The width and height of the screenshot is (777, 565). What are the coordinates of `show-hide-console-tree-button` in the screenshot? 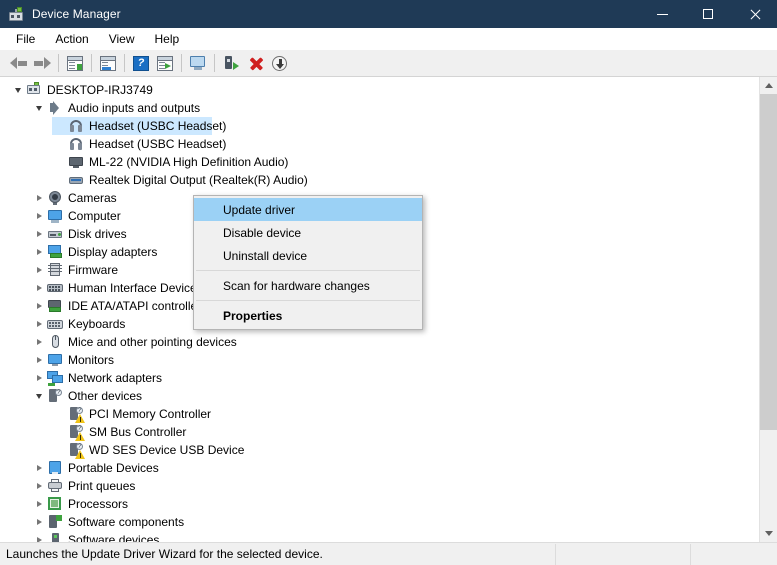 It's located at (75, 63).